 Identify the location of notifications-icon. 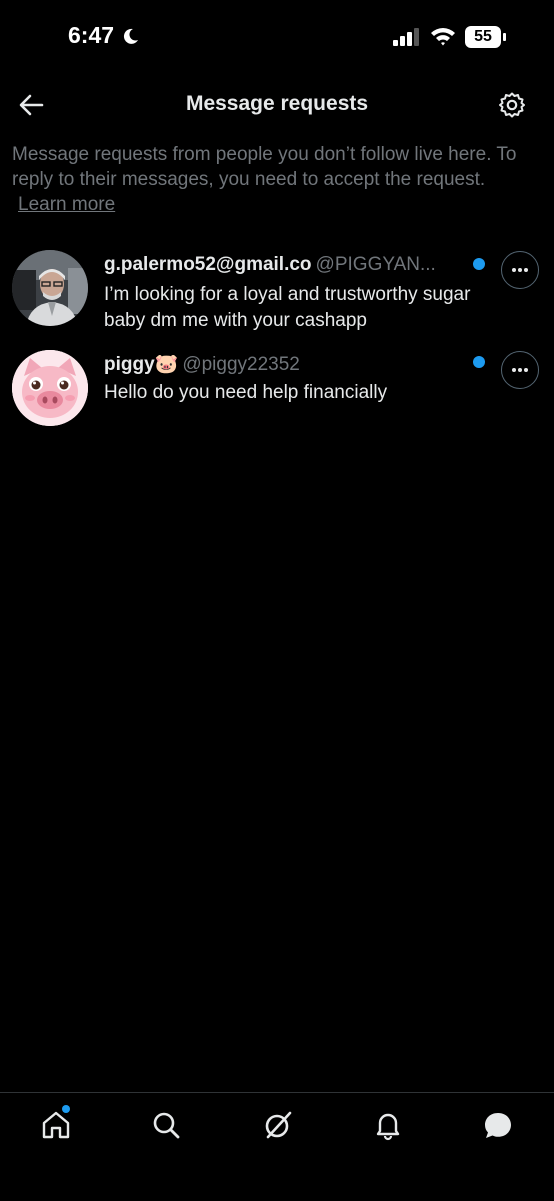
(388, 1125).